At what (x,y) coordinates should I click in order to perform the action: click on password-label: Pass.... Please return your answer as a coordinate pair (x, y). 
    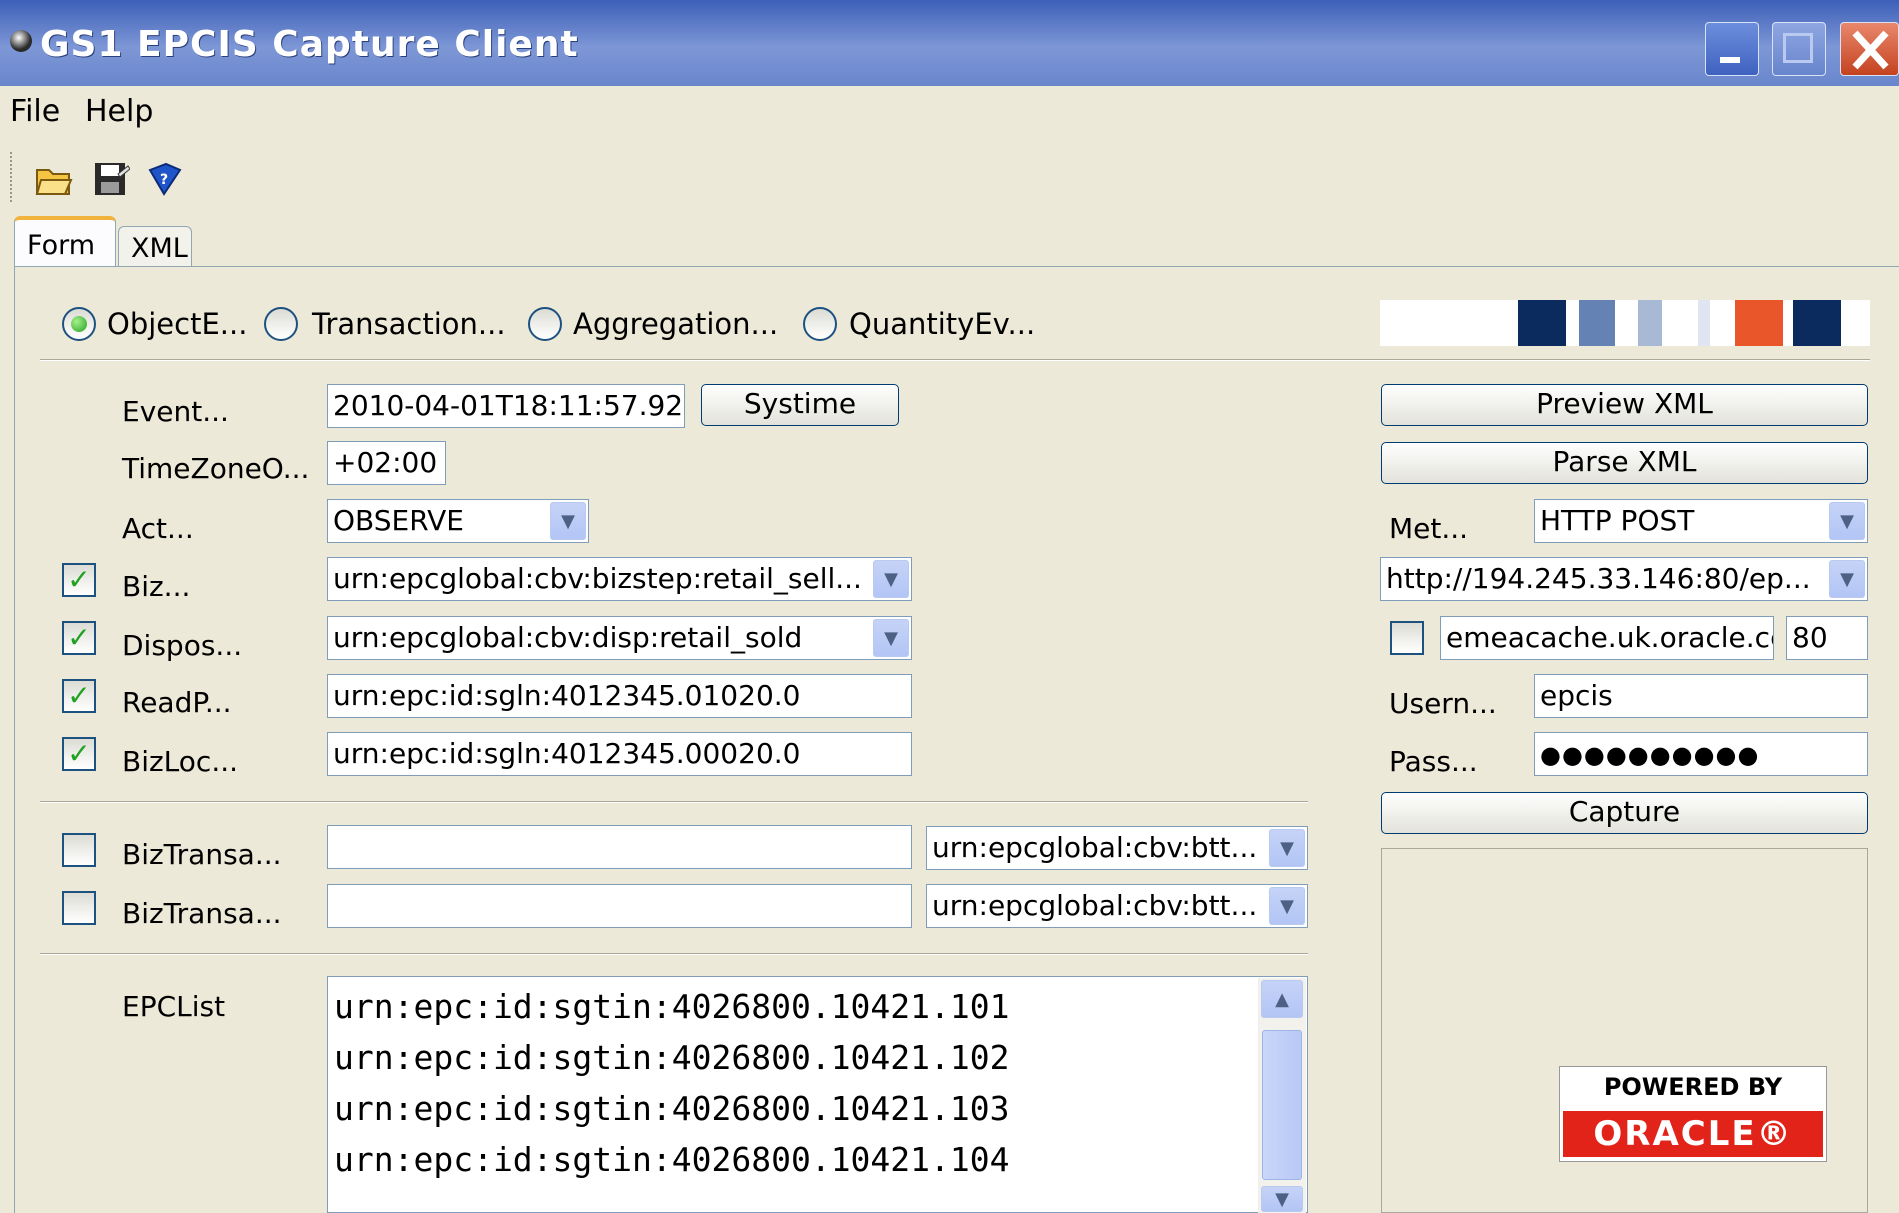
    Looking at the image, I should click on (1433, 761).